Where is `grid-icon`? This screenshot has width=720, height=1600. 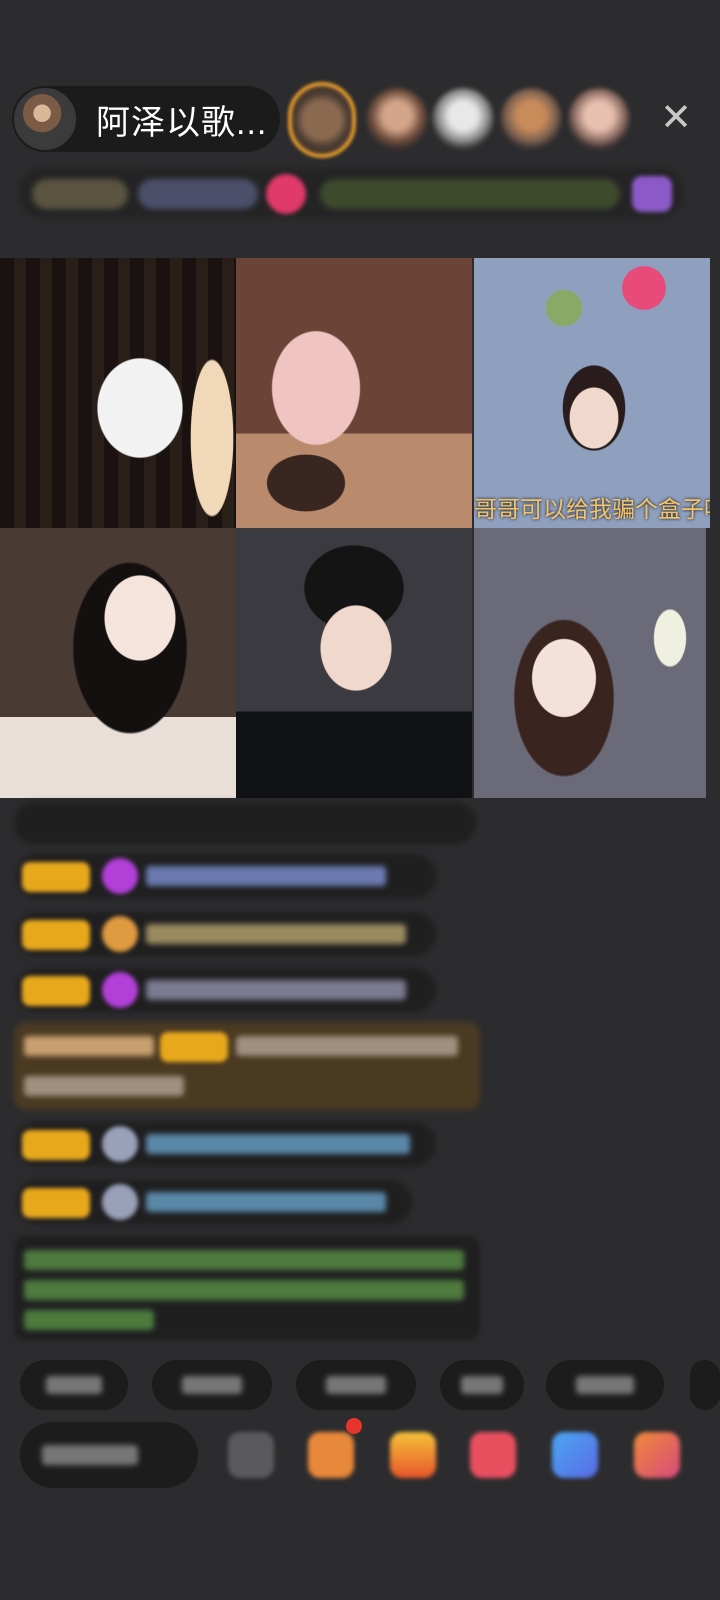
grid-icon is located at coordinates (657, 1455).